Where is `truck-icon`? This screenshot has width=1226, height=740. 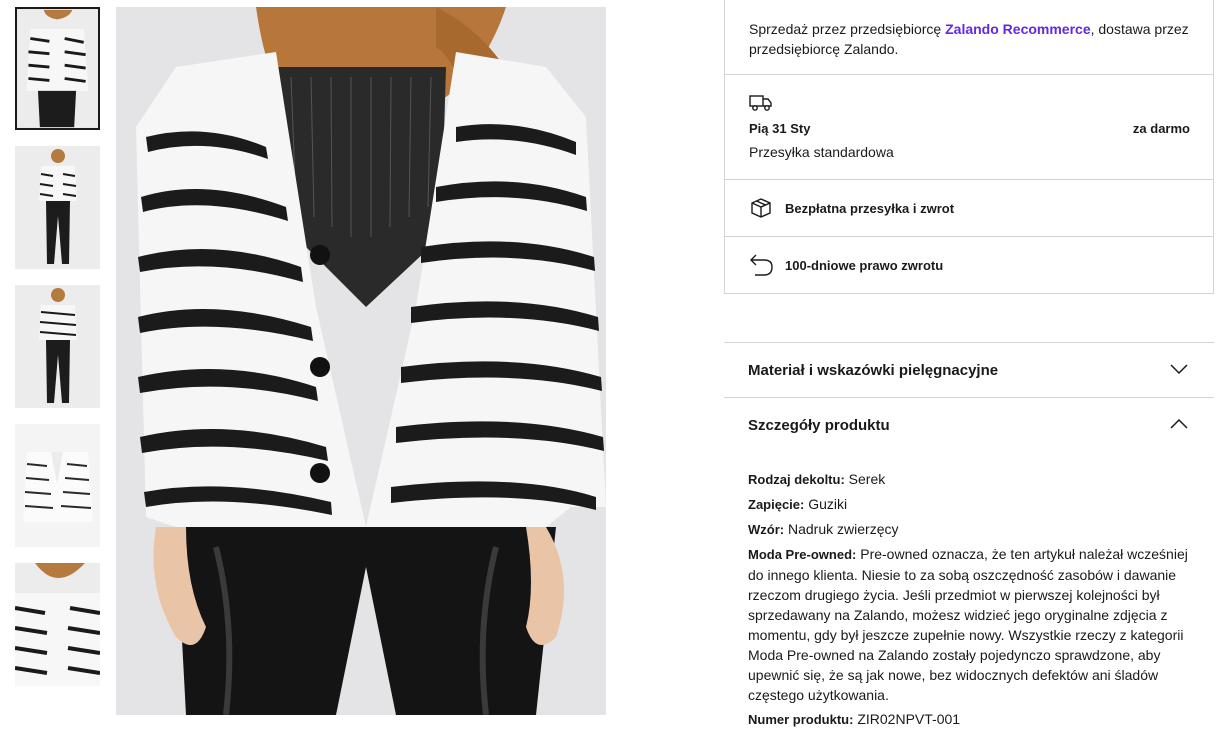 truck-icon is located at coordinates (761, 105).